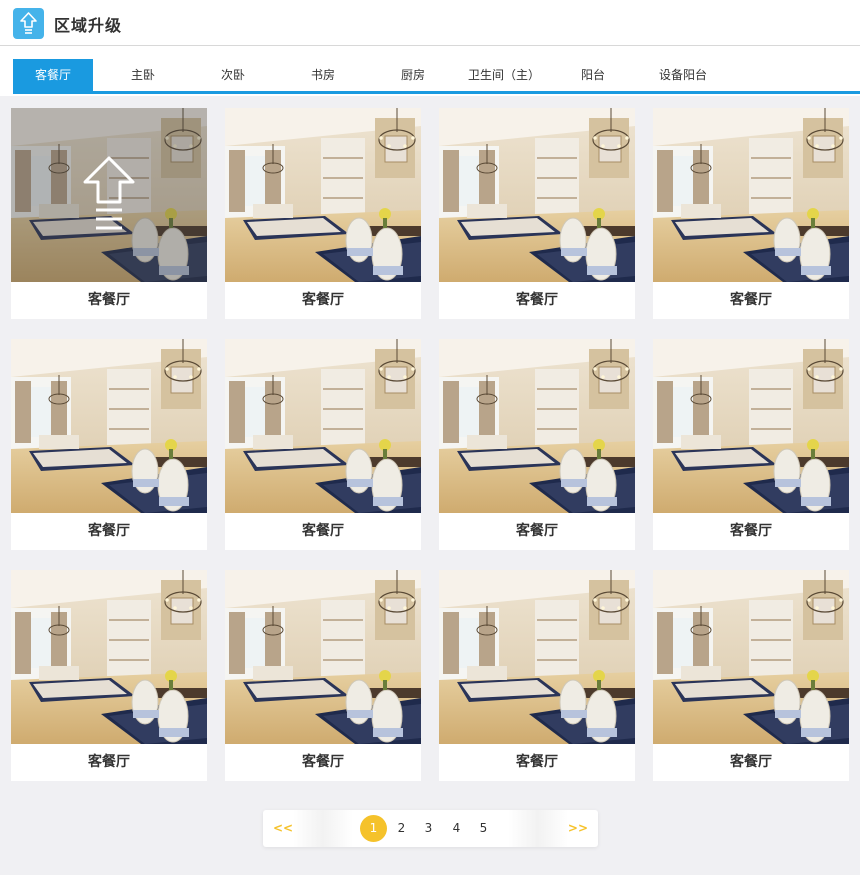  I want to click on page-header: 区域升级, so click(430, 23).